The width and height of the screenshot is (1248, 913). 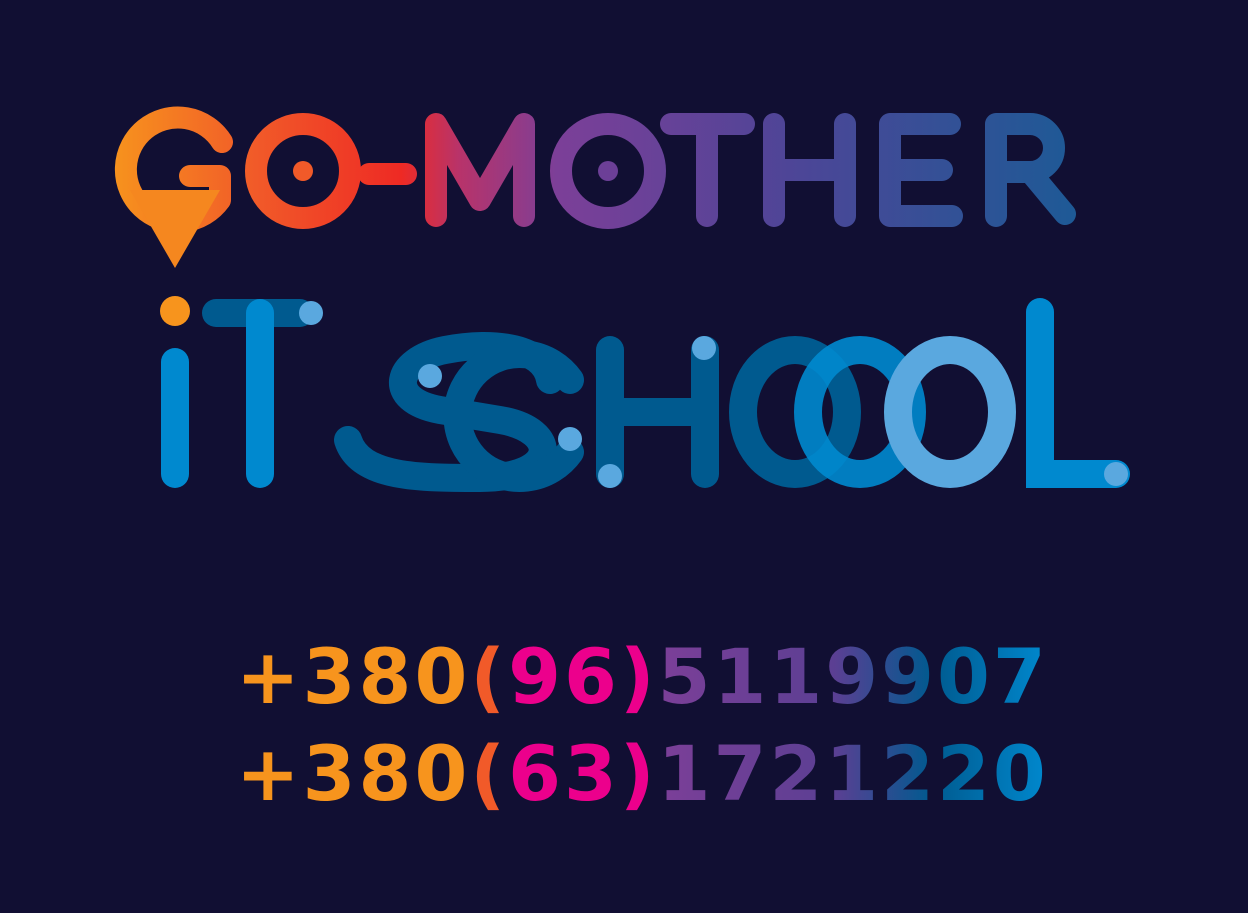 What do you see at coordinates (595, 187) in the screenshot?
I see `go-mother-wordmark` at bounding box center [595, 187].